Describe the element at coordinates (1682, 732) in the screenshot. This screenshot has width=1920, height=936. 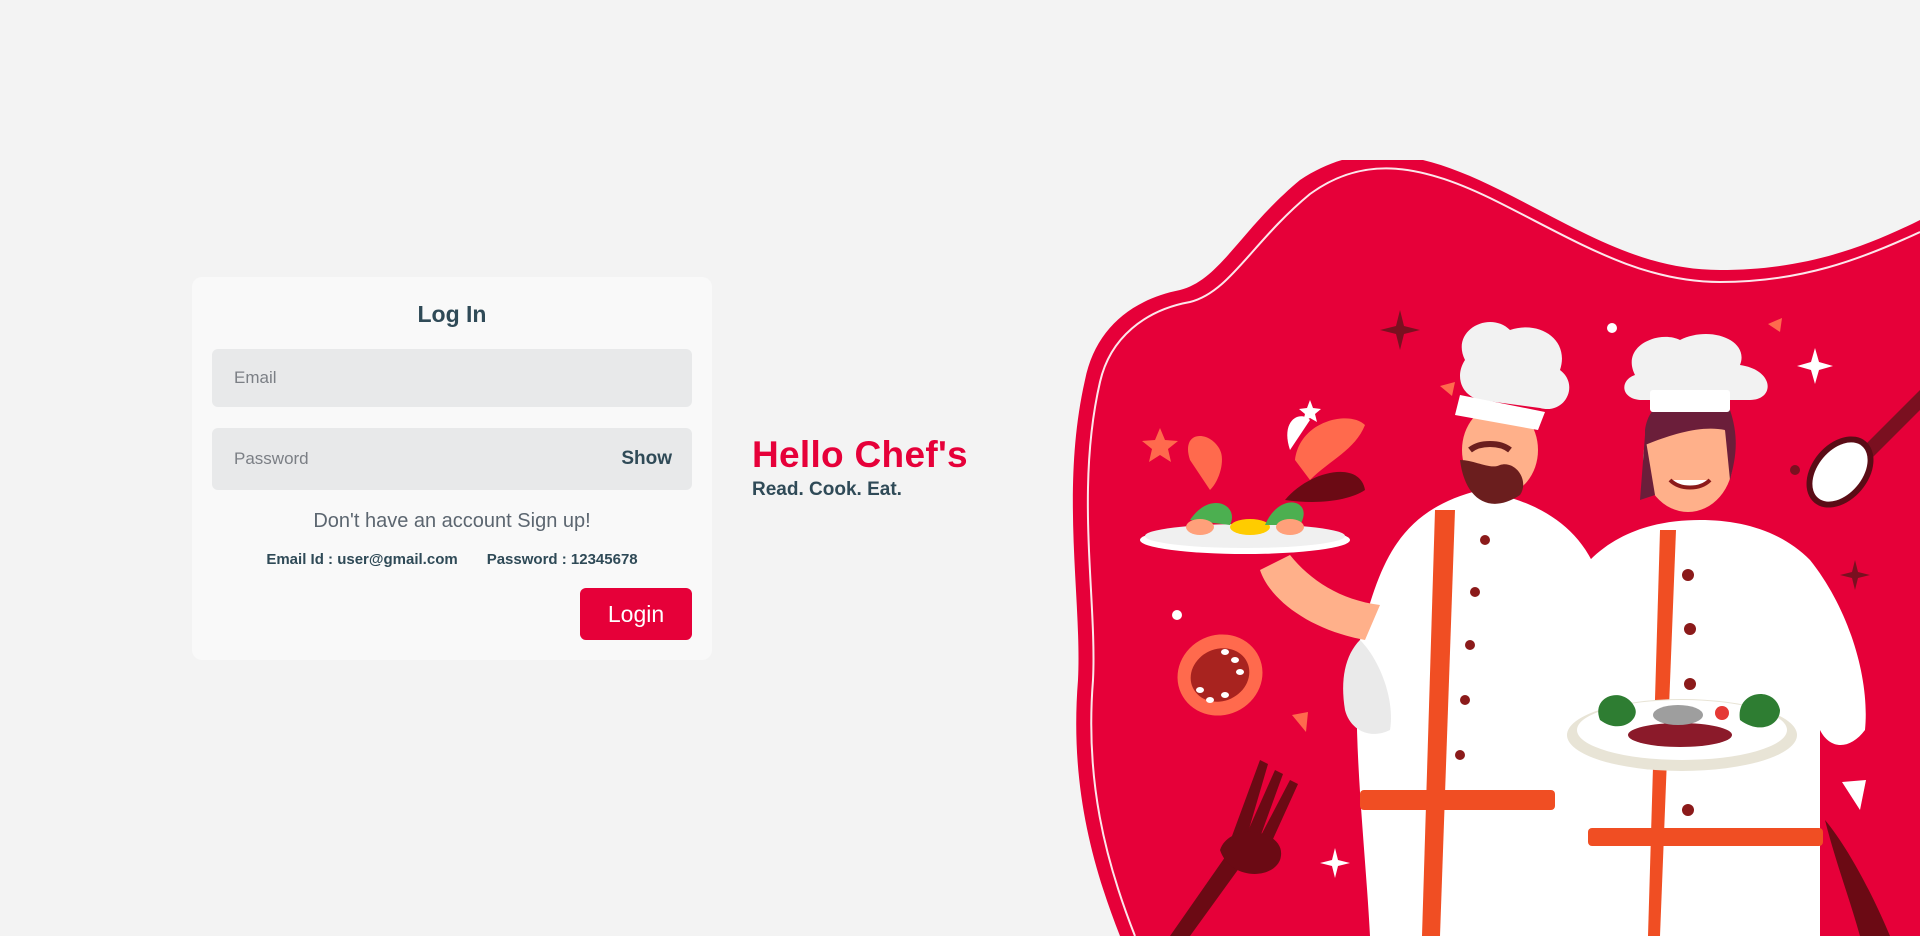
I see `plate-right` at that location.